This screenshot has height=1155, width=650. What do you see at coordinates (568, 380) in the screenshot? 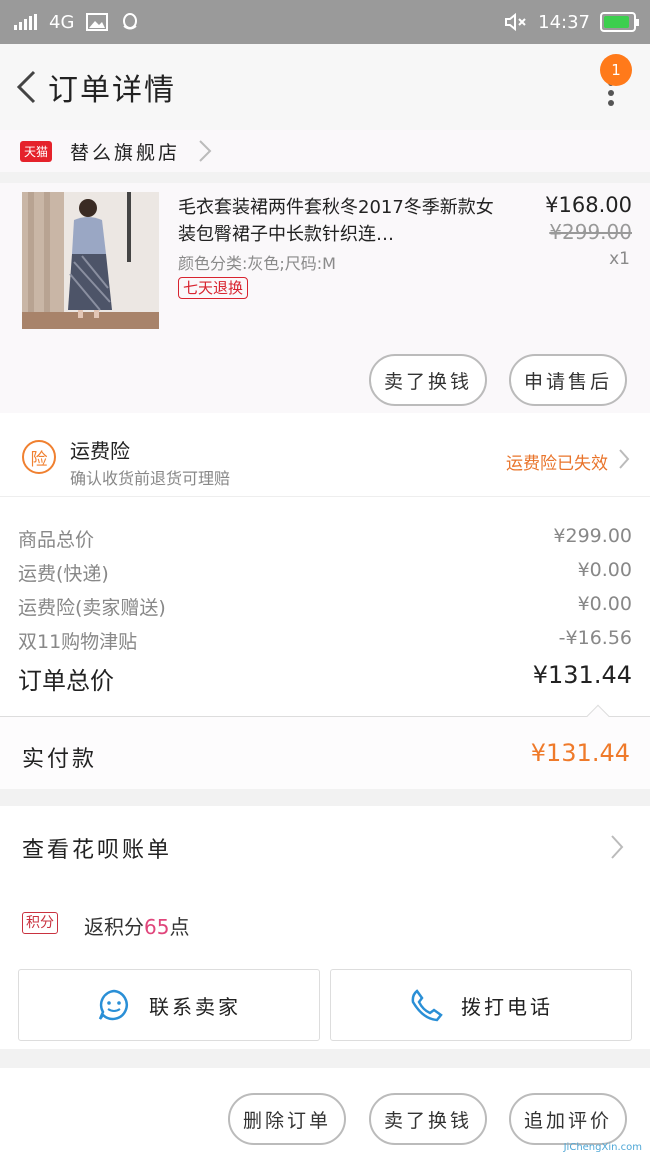
I see `after-sales-button: 申请售后` at bounding box center [568, 380].